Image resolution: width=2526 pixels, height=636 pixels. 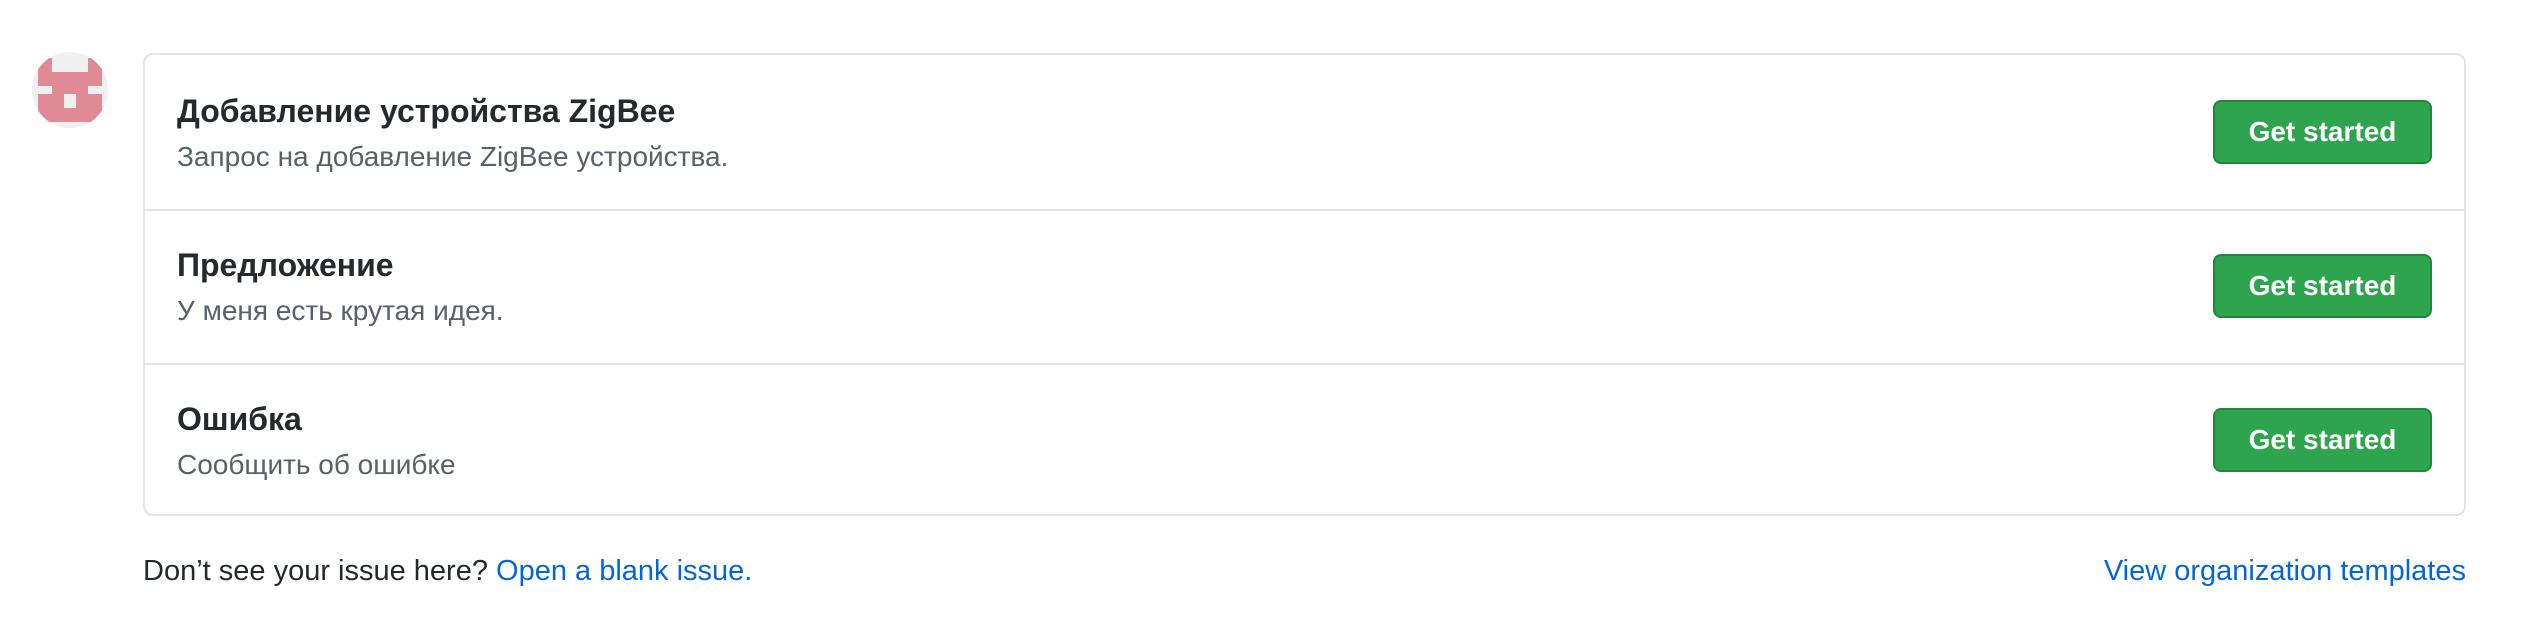 I want to click on template-title: Ошибка, so click(x=239, y=419).